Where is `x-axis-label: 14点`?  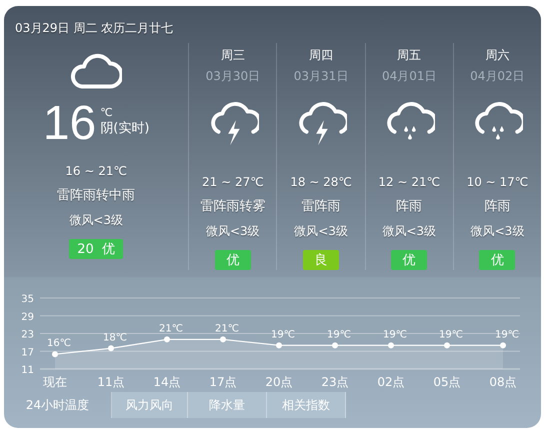
x-axis-label: 14点 is located at coordinates (167, 382).